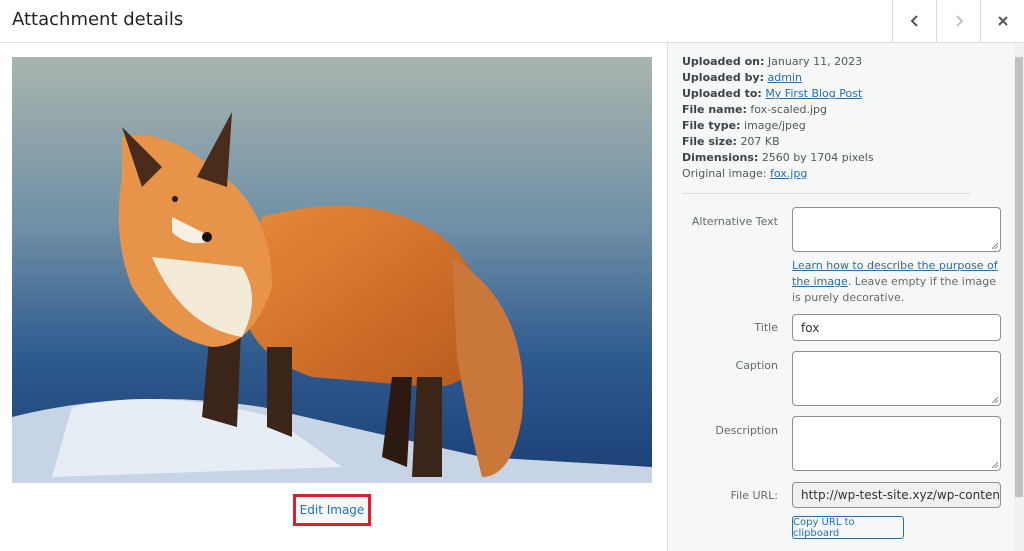 The height and width of the screenshot is (551, 1024). What do you see at coordinates (896, 495) in the screenshot?
I see `file-url-input: http://wp-test-site.xyz/wp-content/` at bounding box center [896, 495].